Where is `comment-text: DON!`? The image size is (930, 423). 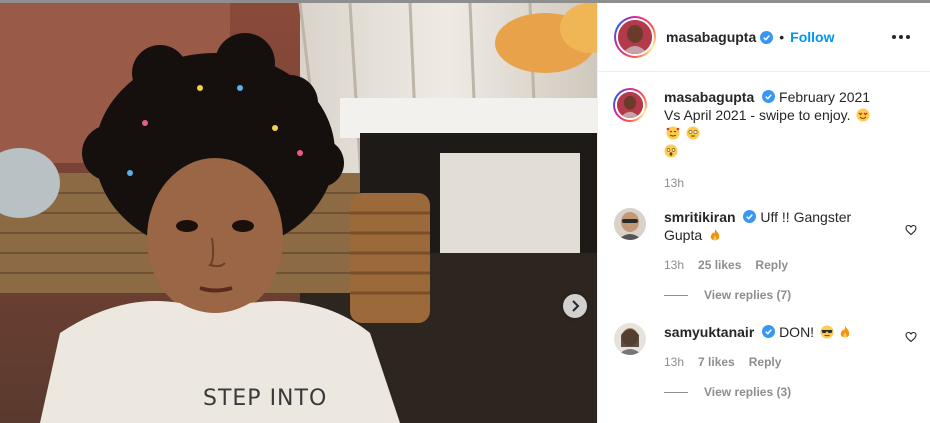 comment-text: DON! is located at coordinates (797, 332).